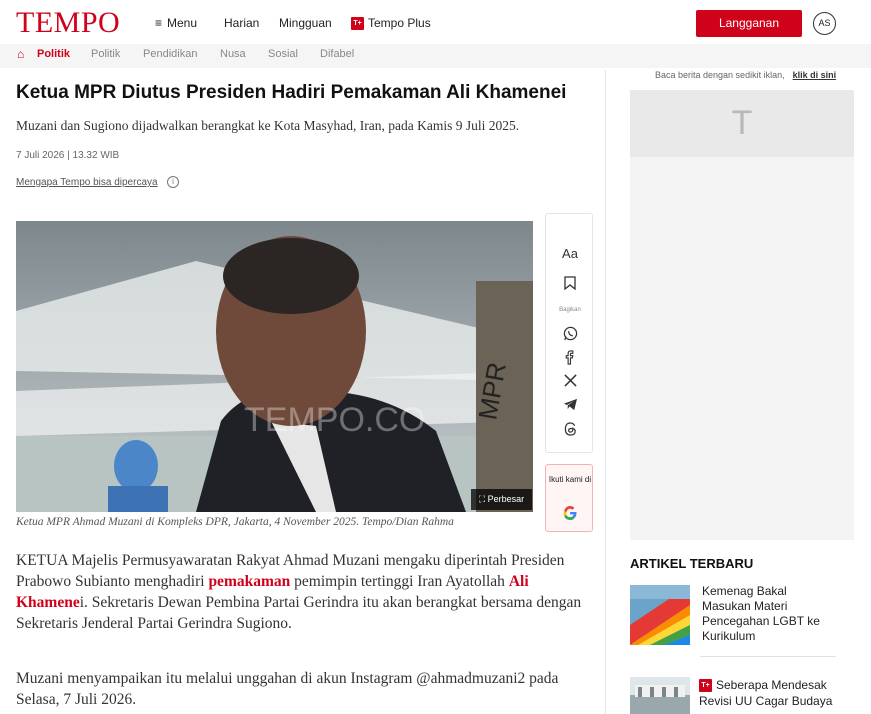 This screenshot has width=871, height=714. I want to click on menu-label: Menu, so click(182, 23).